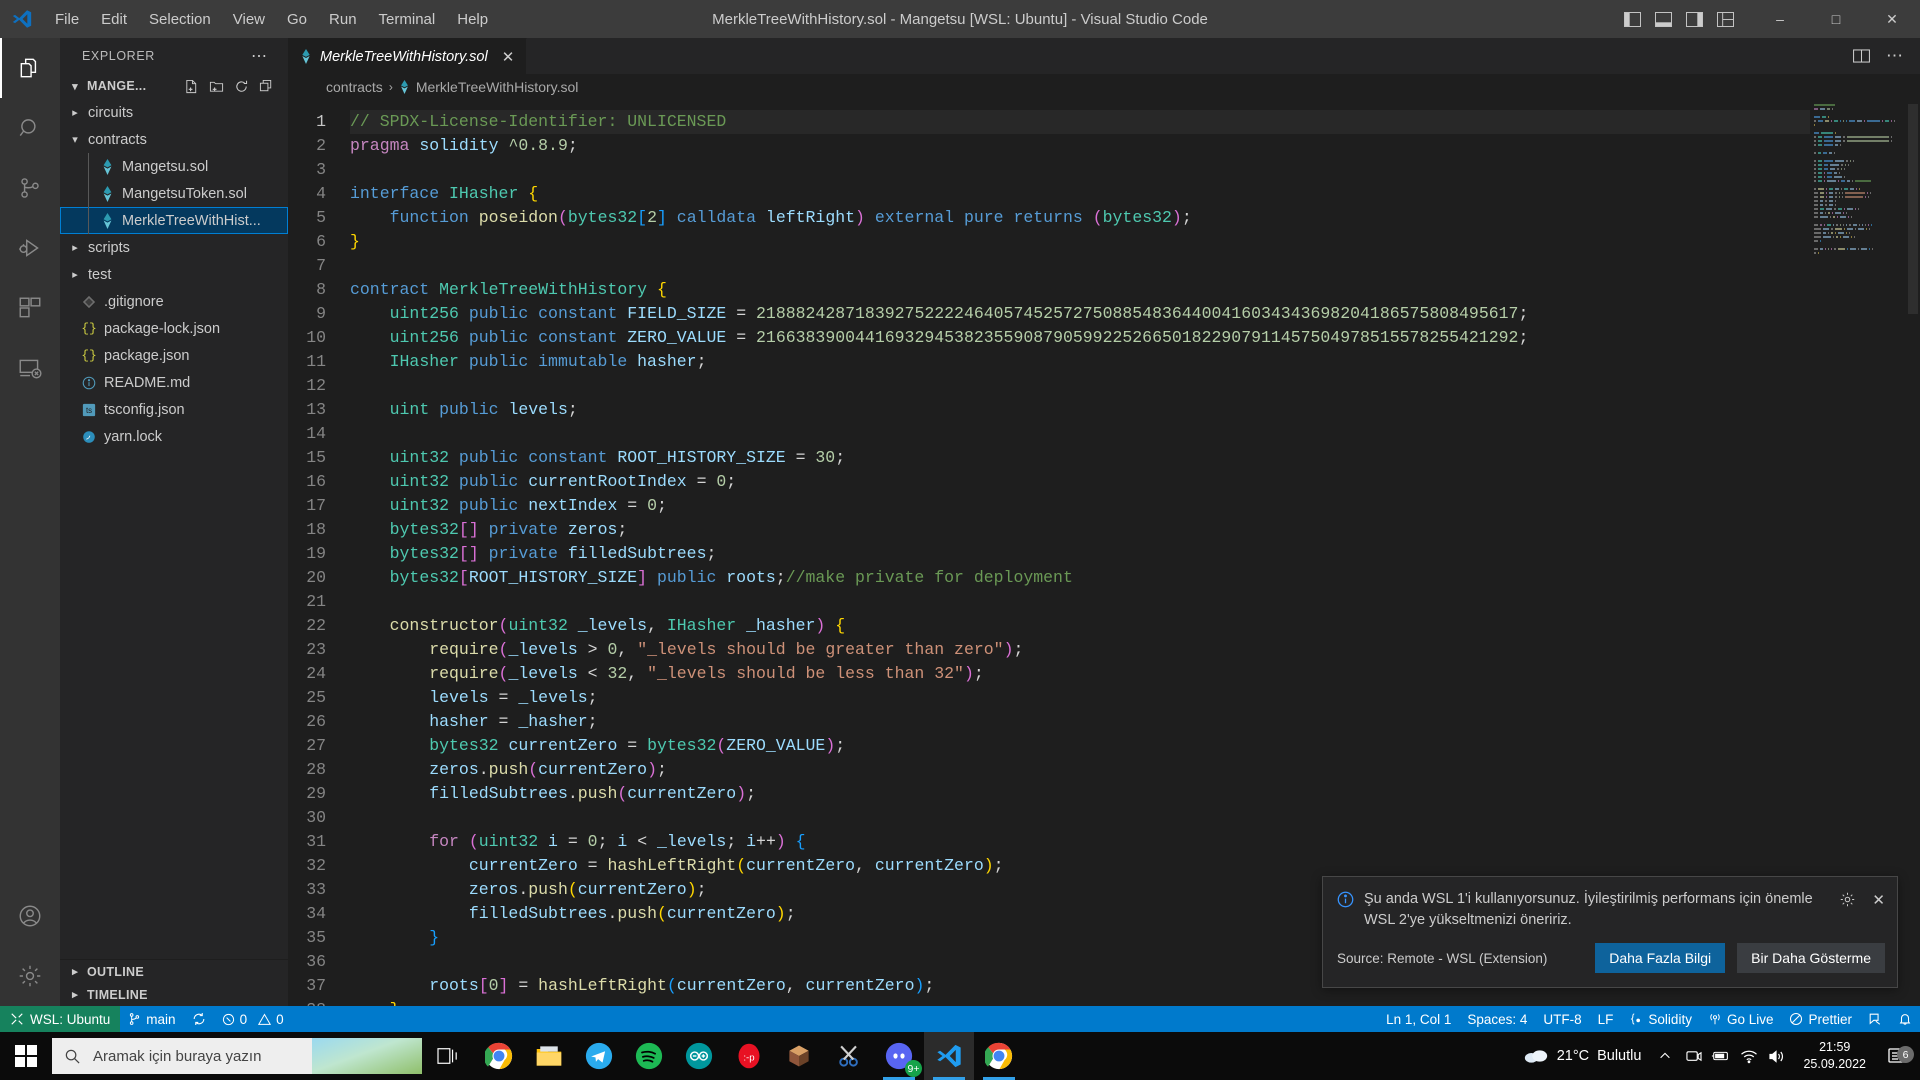  I want to click on taskbar-app-chrome, so click(499, 1056).